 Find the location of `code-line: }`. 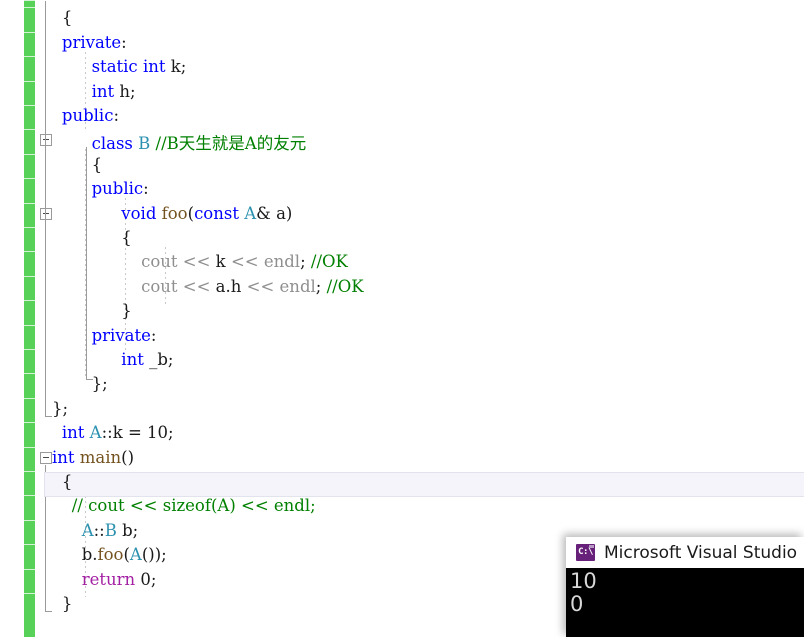

code-line: } is located at coordinates (402, 312).